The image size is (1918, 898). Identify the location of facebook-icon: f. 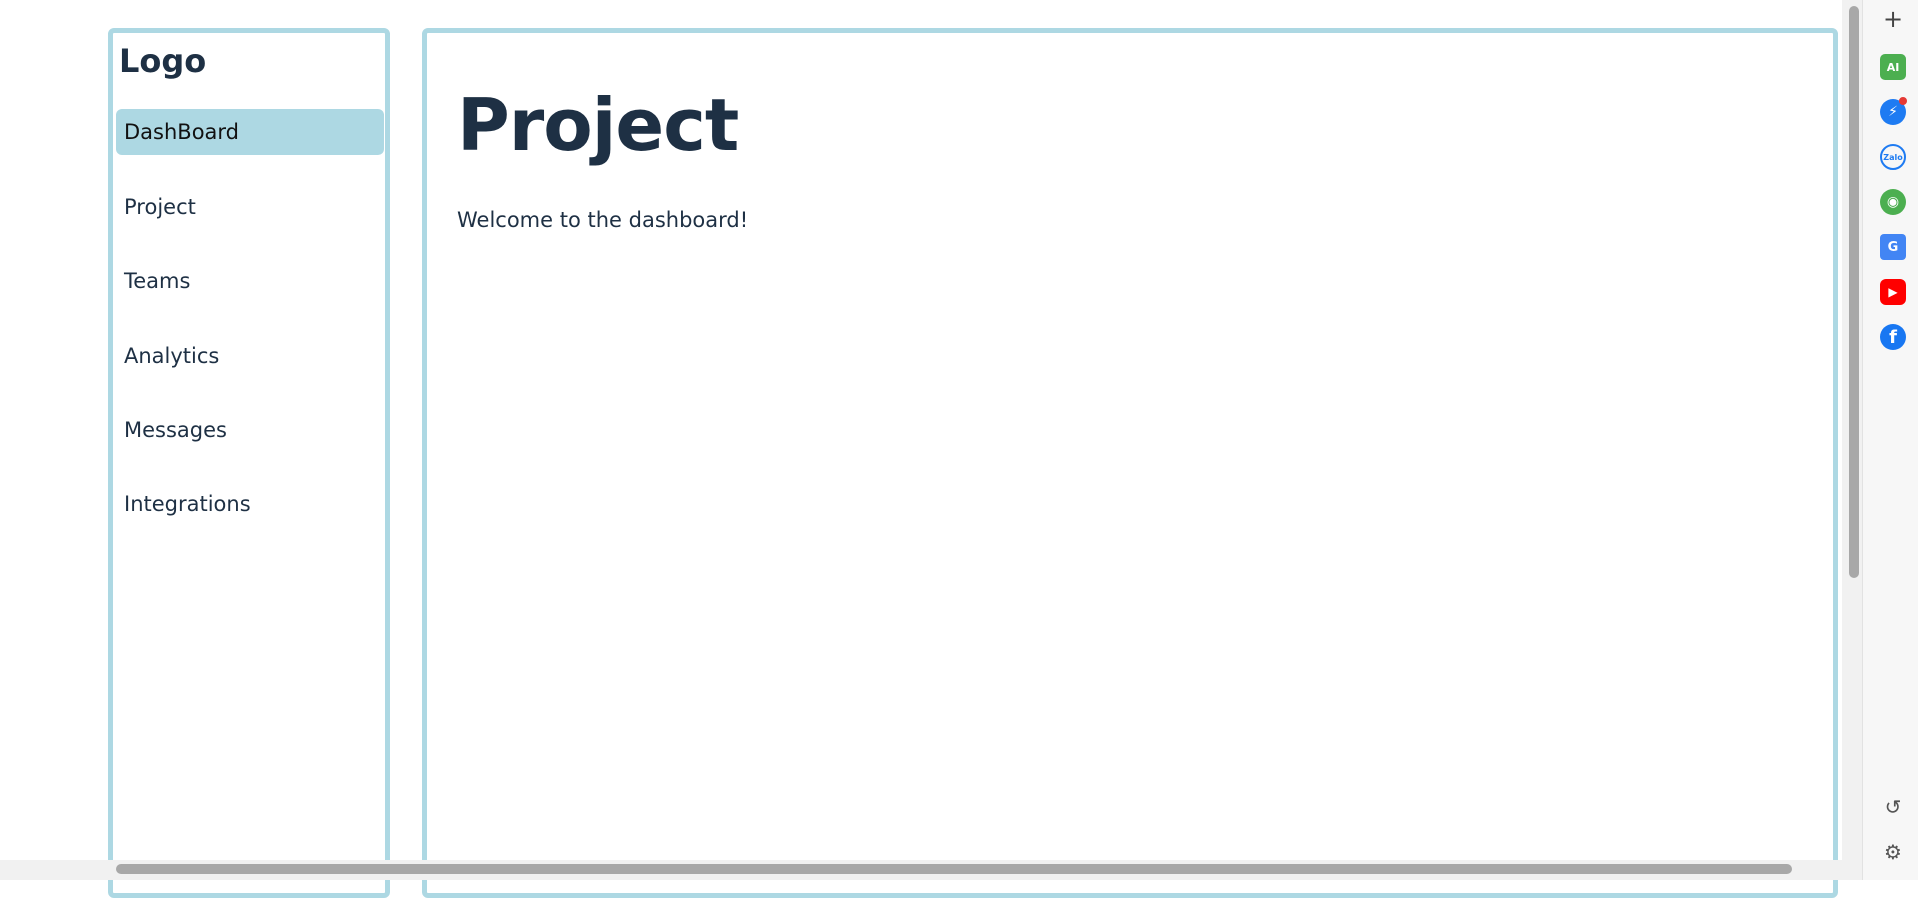
(1893, 337).